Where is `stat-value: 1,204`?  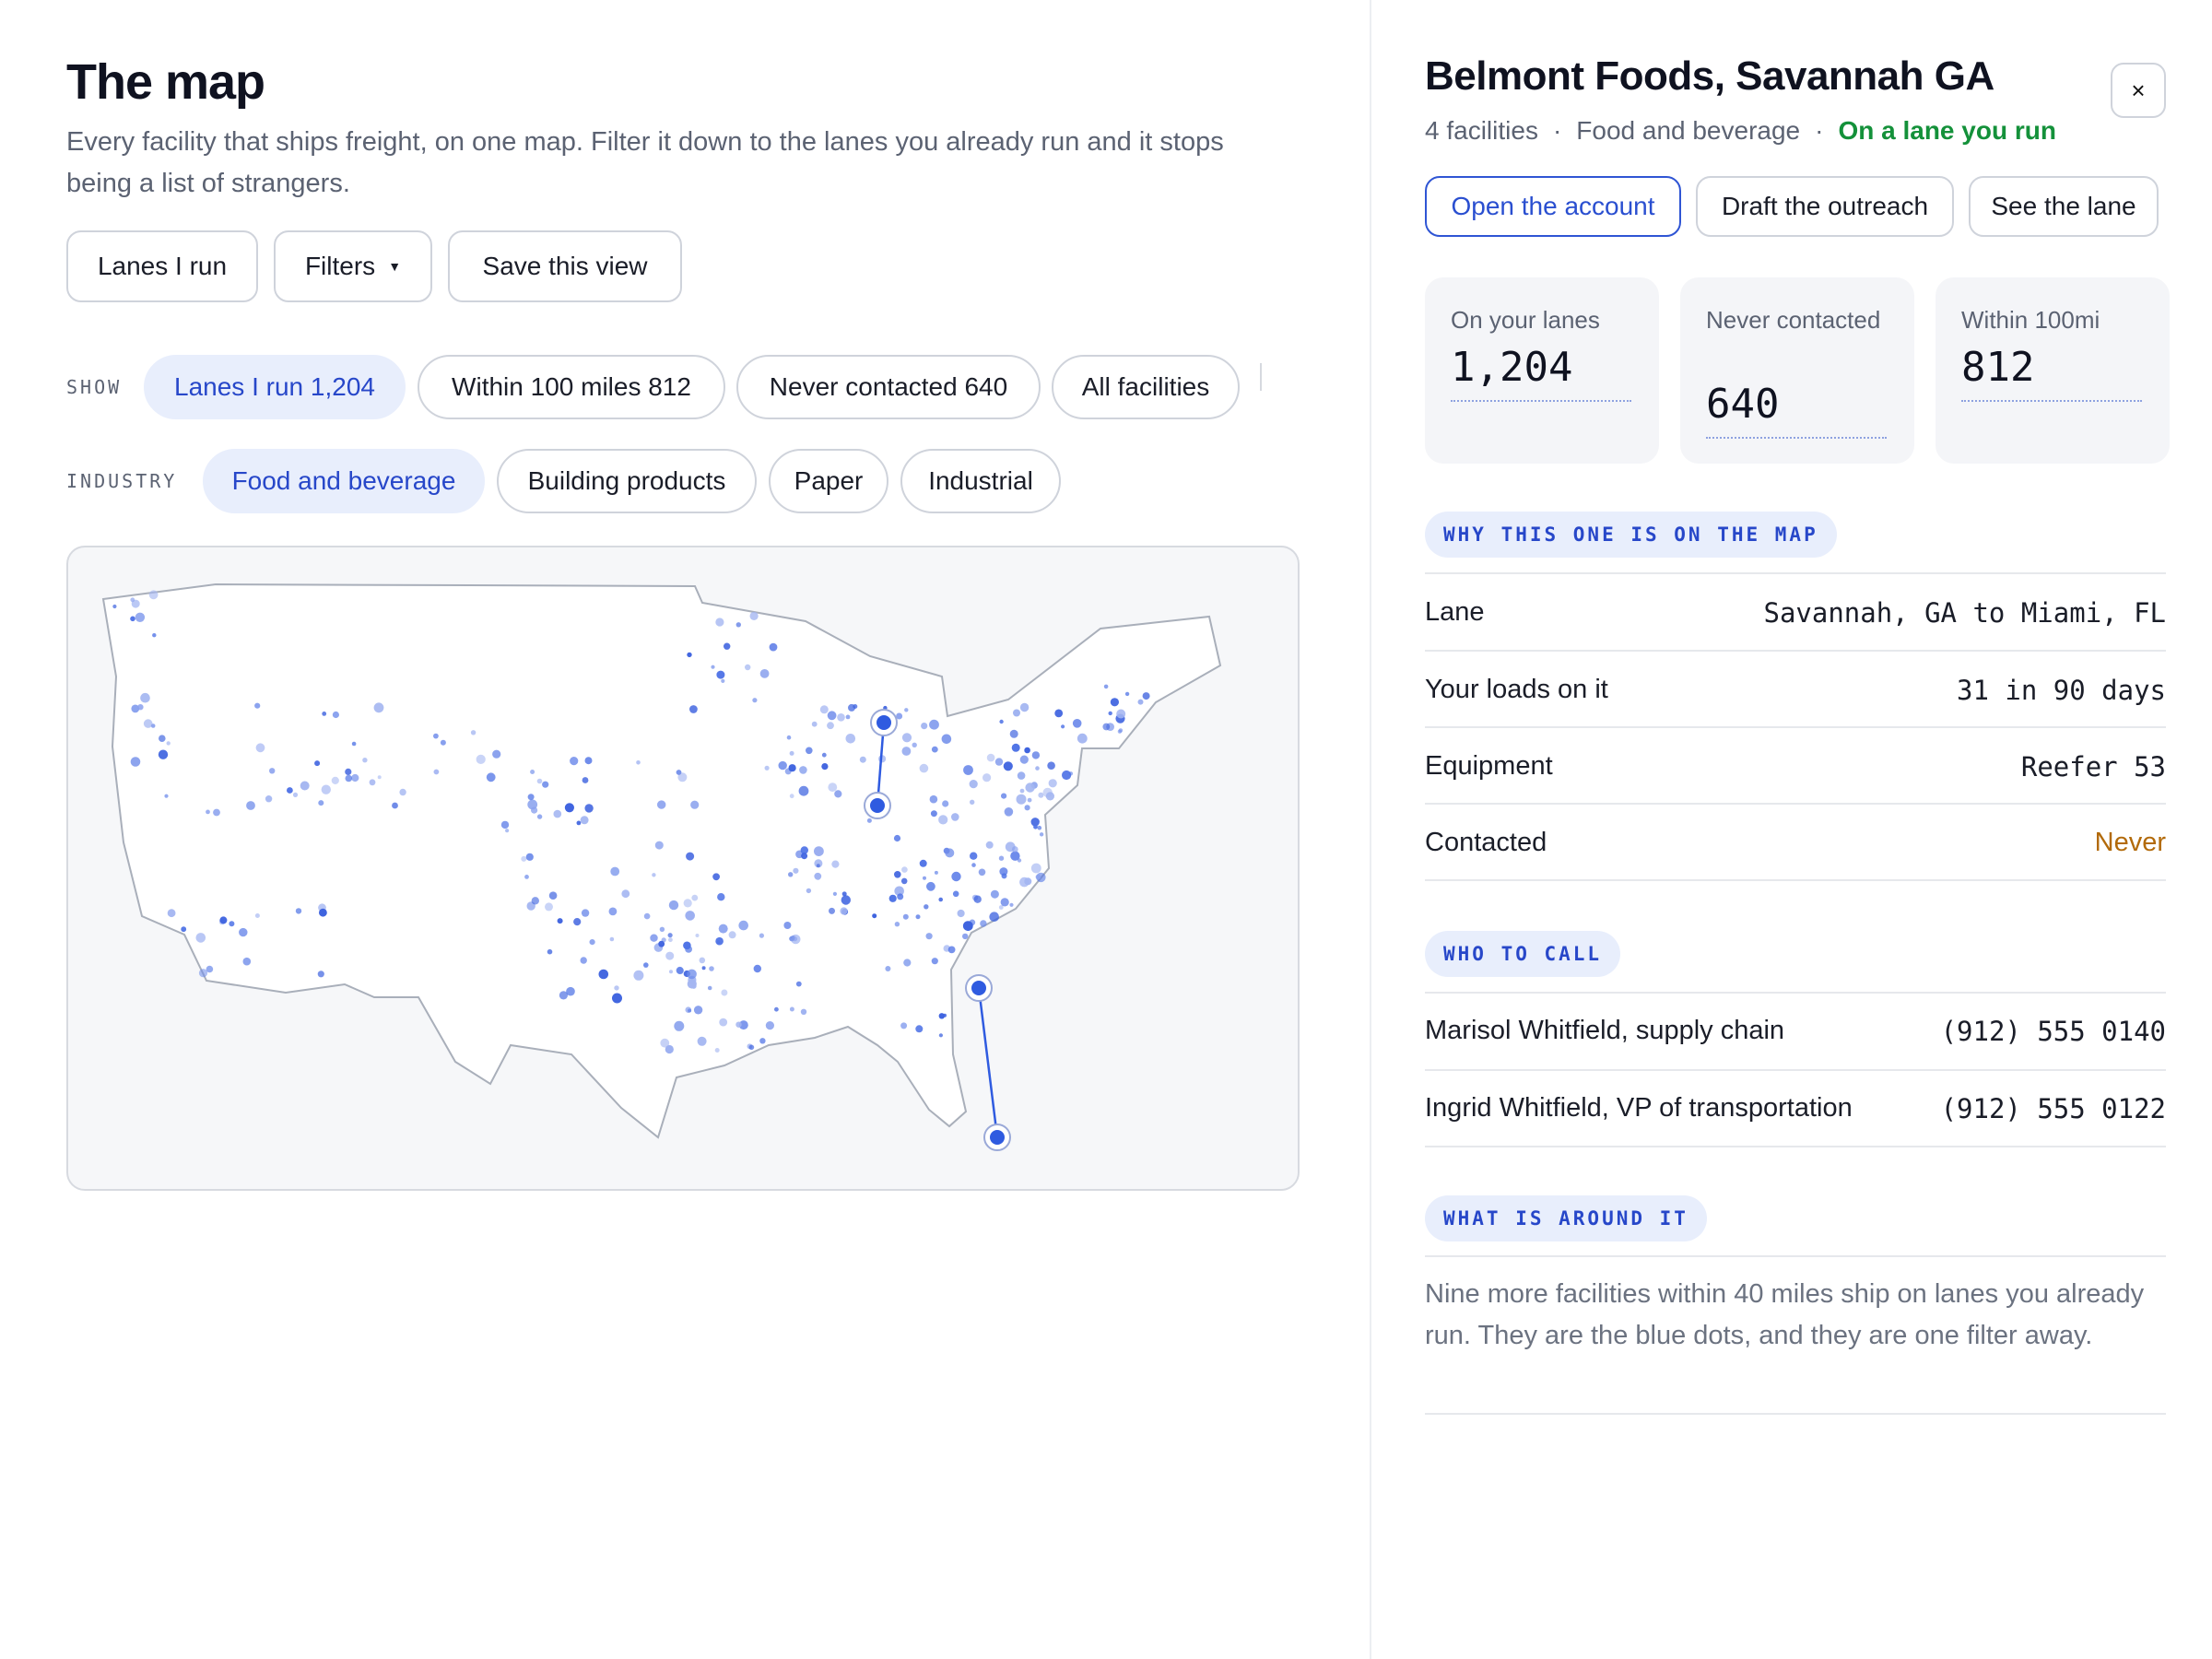
stat-value: 1,204 is located at coordinates (1541, 373).